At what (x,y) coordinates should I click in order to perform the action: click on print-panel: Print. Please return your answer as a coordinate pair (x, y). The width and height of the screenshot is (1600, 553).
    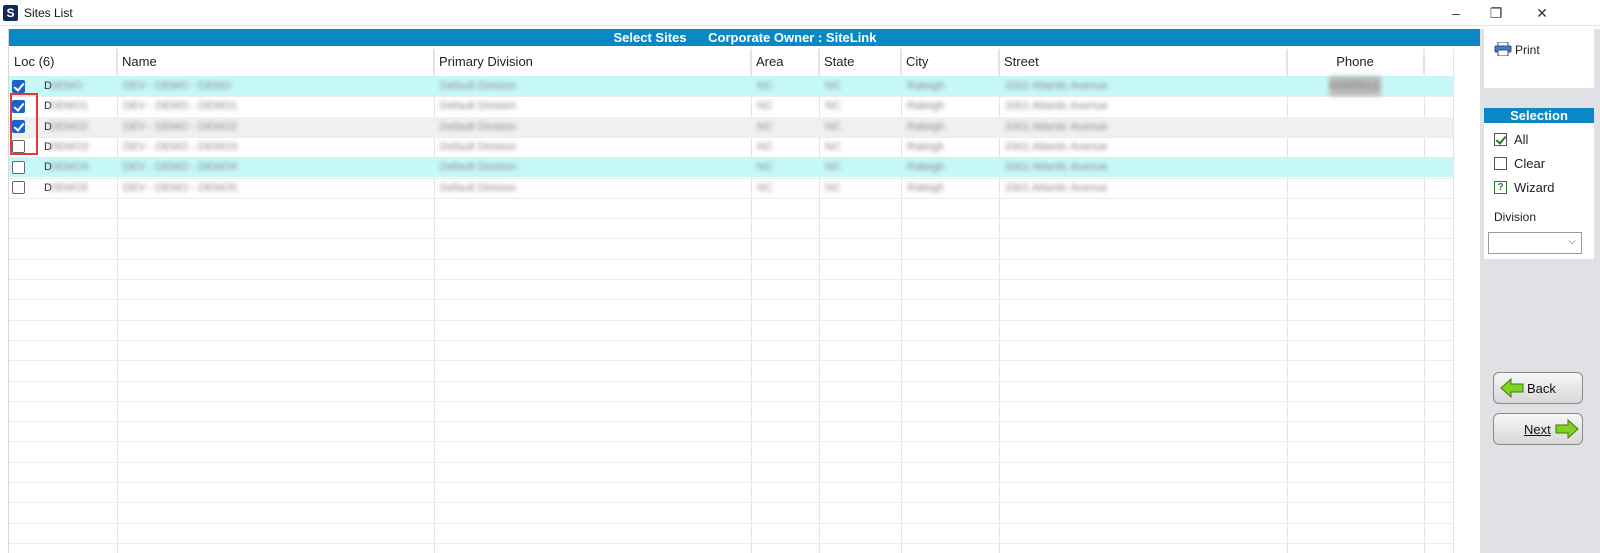
    Looking at the image, I should click on (1539, 58).